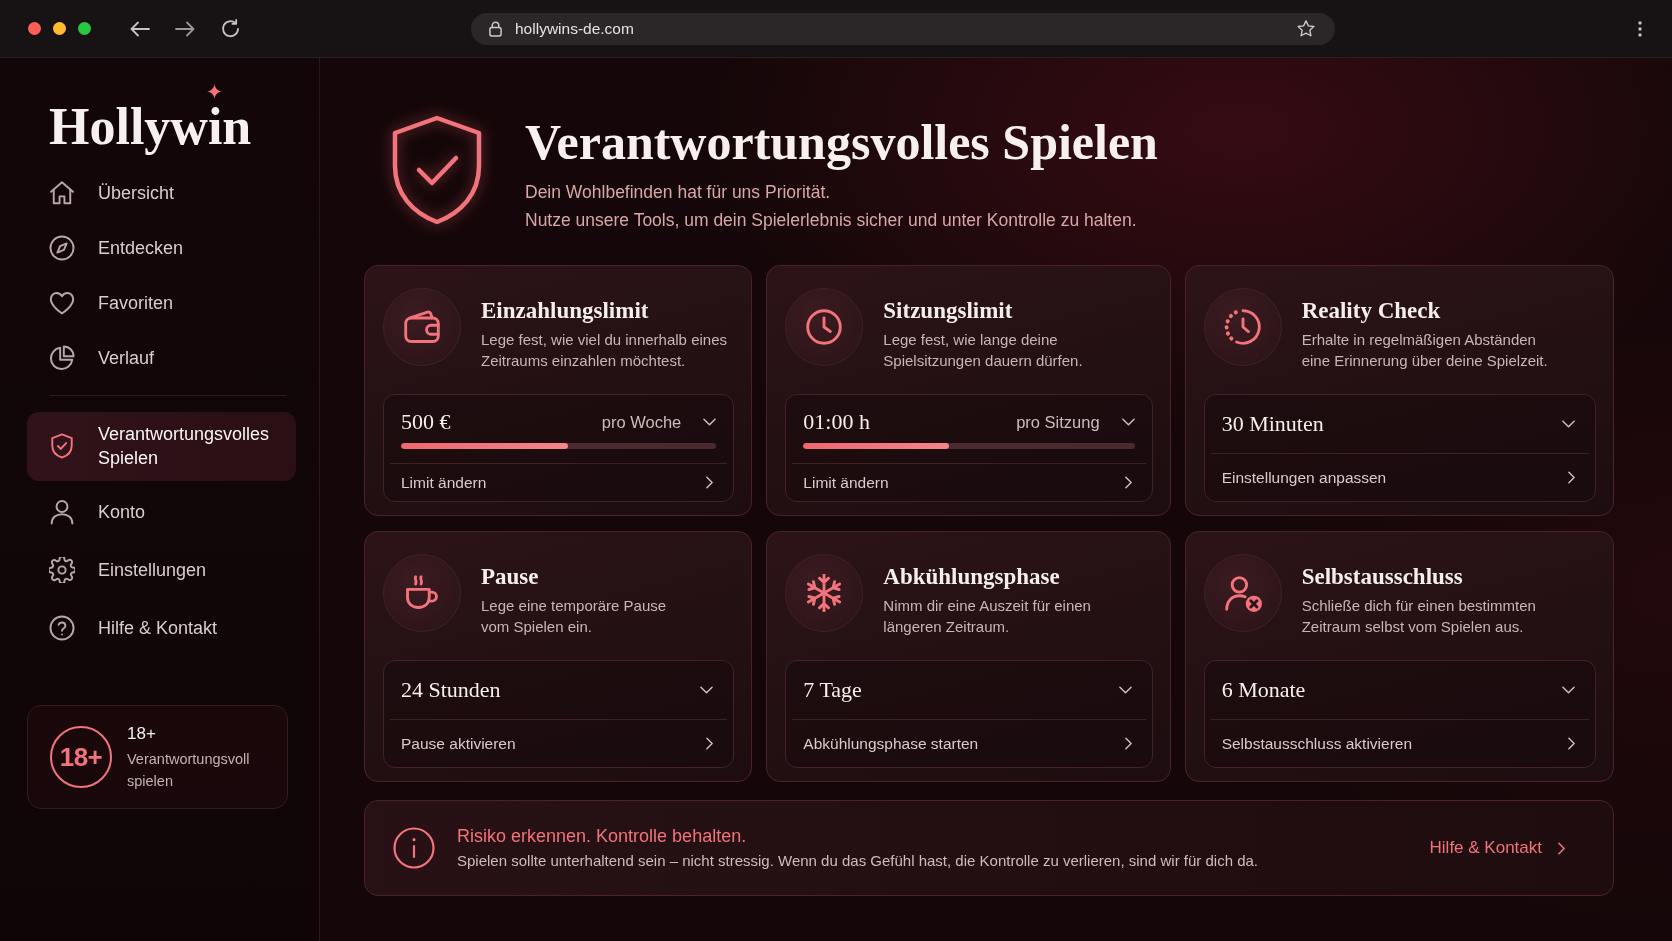  What do you see at coordinates (857, 861) in the screenshot?
I see `banner-text: Spielen sollte unterhaltend sein – nicht stressig. Wenn du das Gefühl hast, die Kontrolle zu verlieren, sind wir für dich da.` at bounding box center [857, 861].